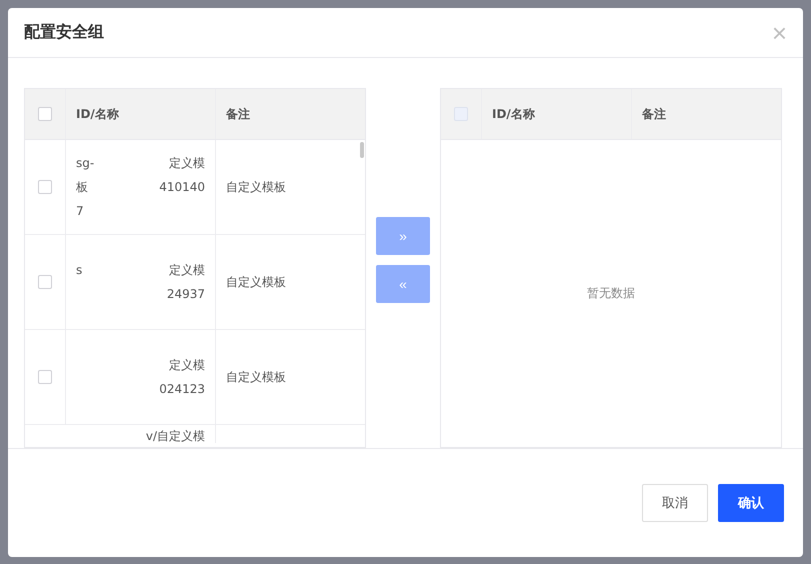 This screenshot has width=811, height=564. Describe the element at coordinates (45, 114) in the screenshot. I see `select-all-checkbox` at that location.